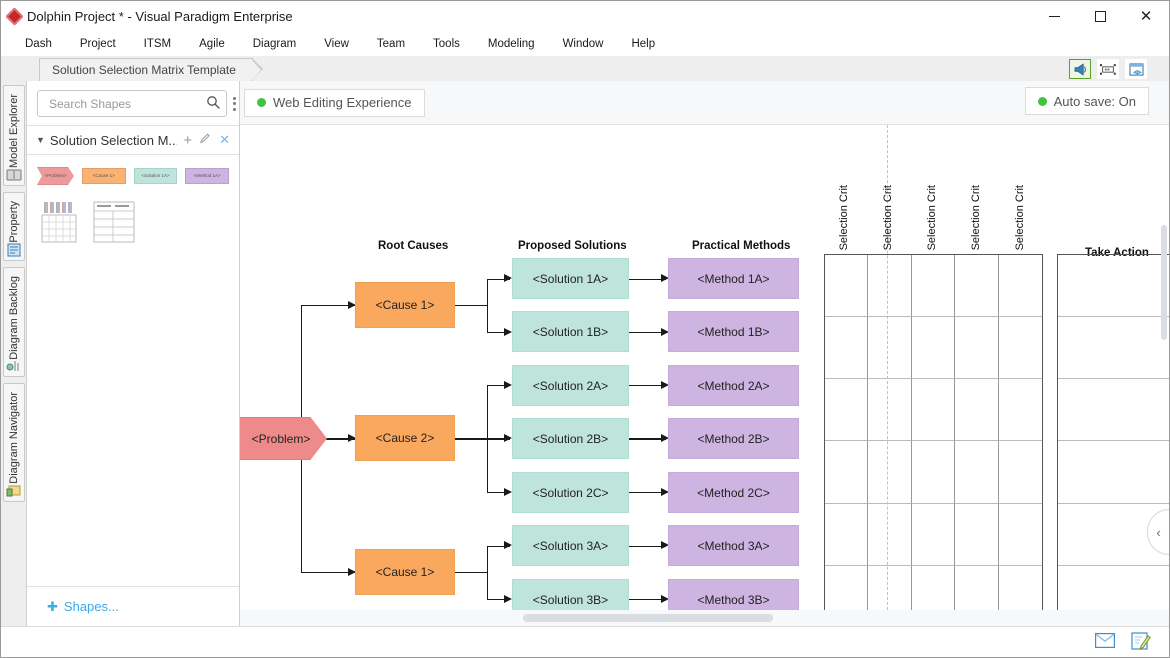 Image resolution: width=1170 pixels, height=658 pixels. What do you see at coordinates (570, 492) in the screenshot?
I see `node-solution-2c: <Solution 2C>` at bounding box center [570, 492].